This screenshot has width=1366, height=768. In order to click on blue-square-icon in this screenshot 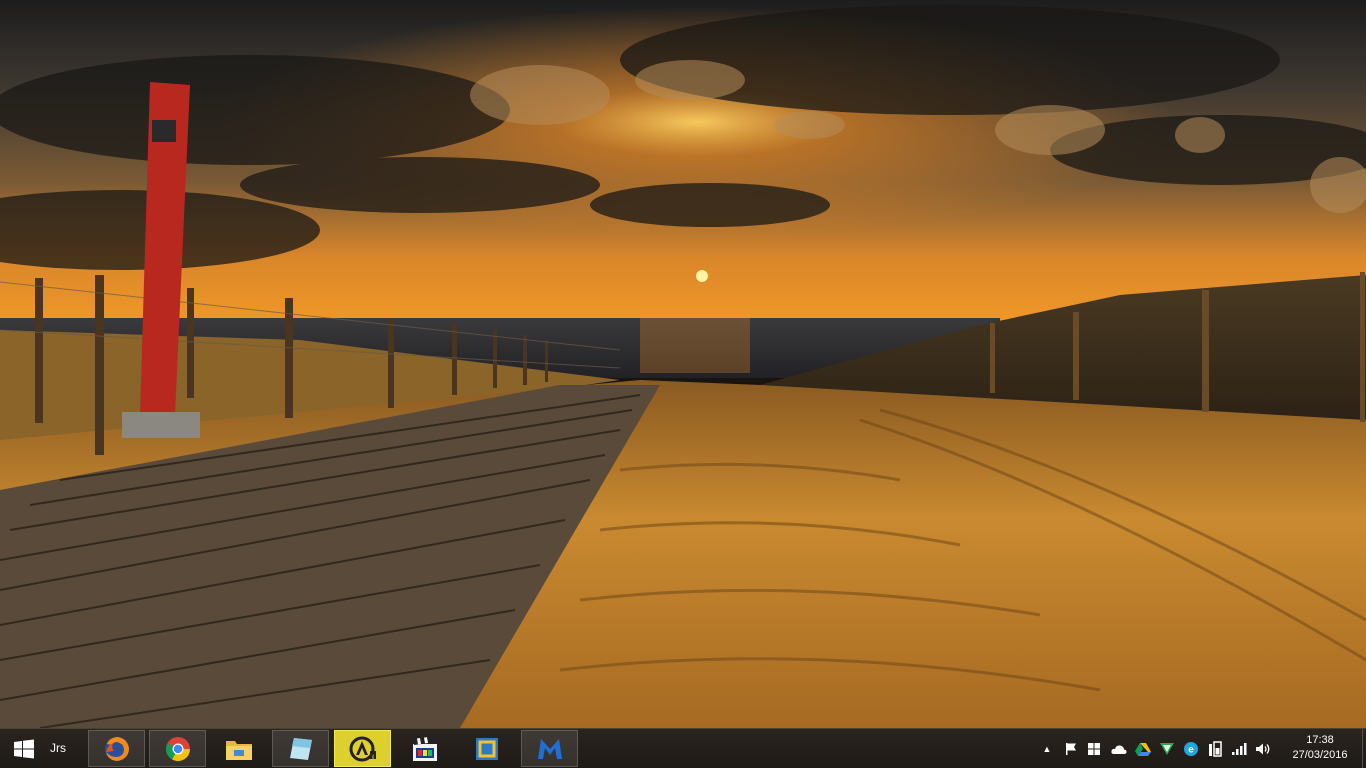, I will do `click(486, 748)`.